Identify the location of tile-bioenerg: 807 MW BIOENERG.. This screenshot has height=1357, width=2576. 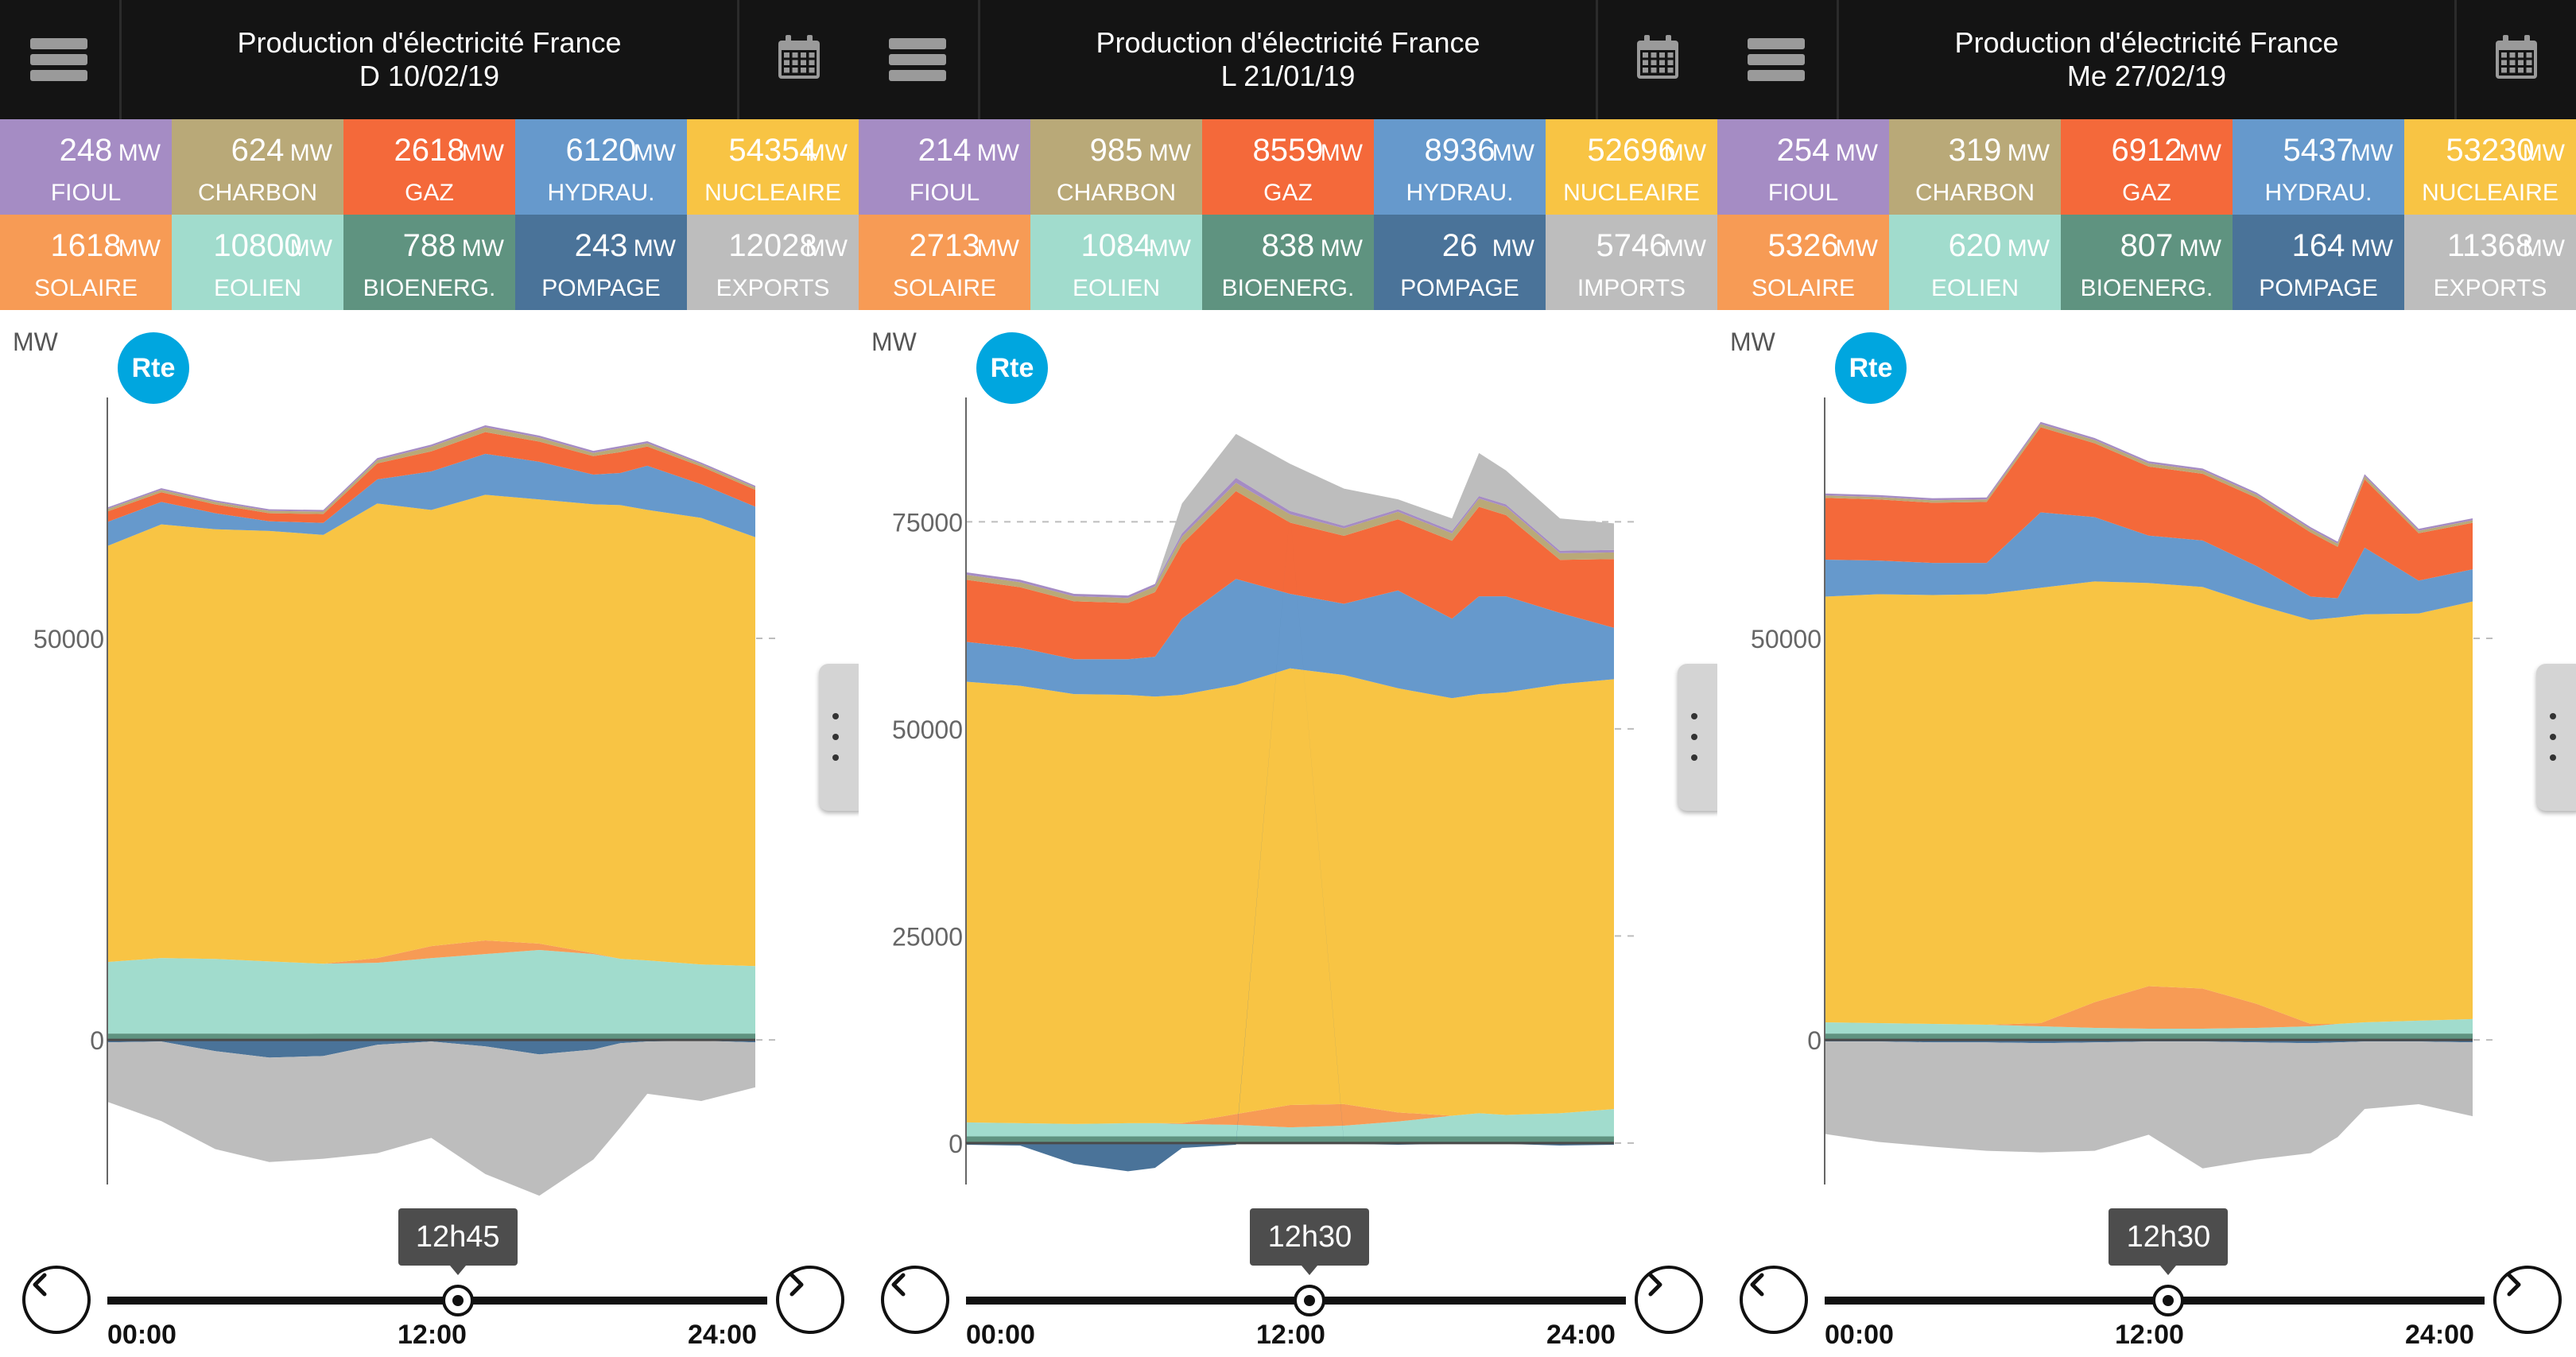
(2147, 262).